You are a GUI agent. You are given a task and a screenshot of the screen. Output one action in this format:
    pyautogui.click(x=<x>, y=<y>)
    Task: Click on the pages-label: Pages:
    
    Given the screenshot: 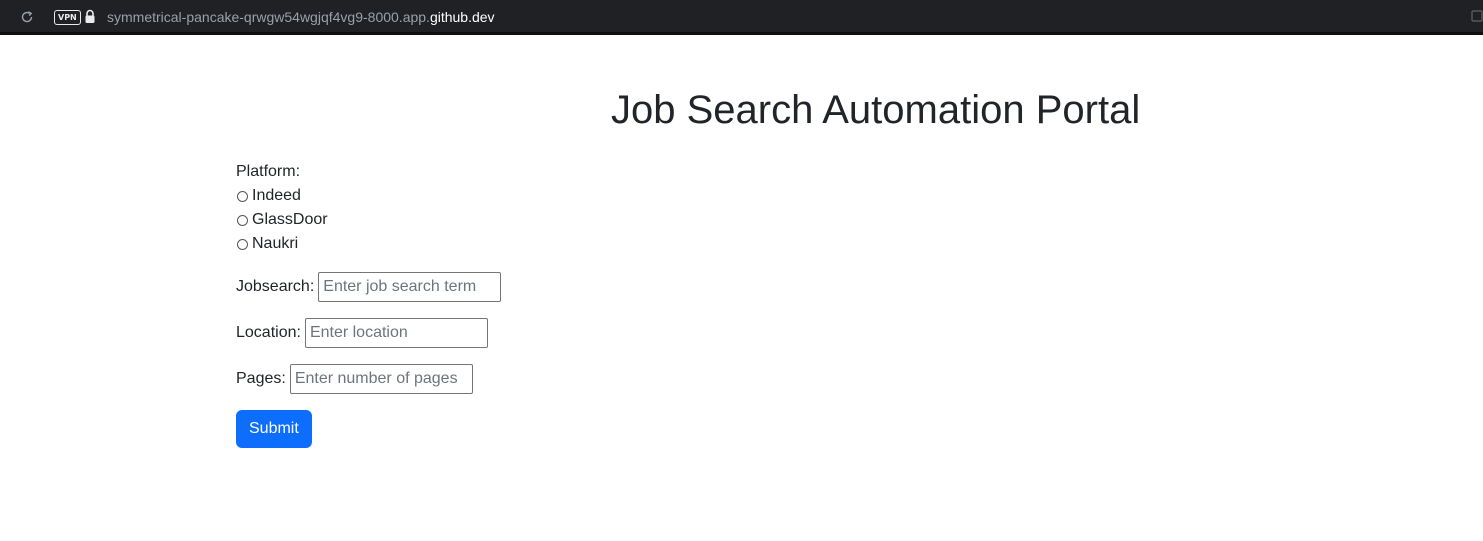 What is the action you would take?
    pyautogui.click(x=261, y=378)
    